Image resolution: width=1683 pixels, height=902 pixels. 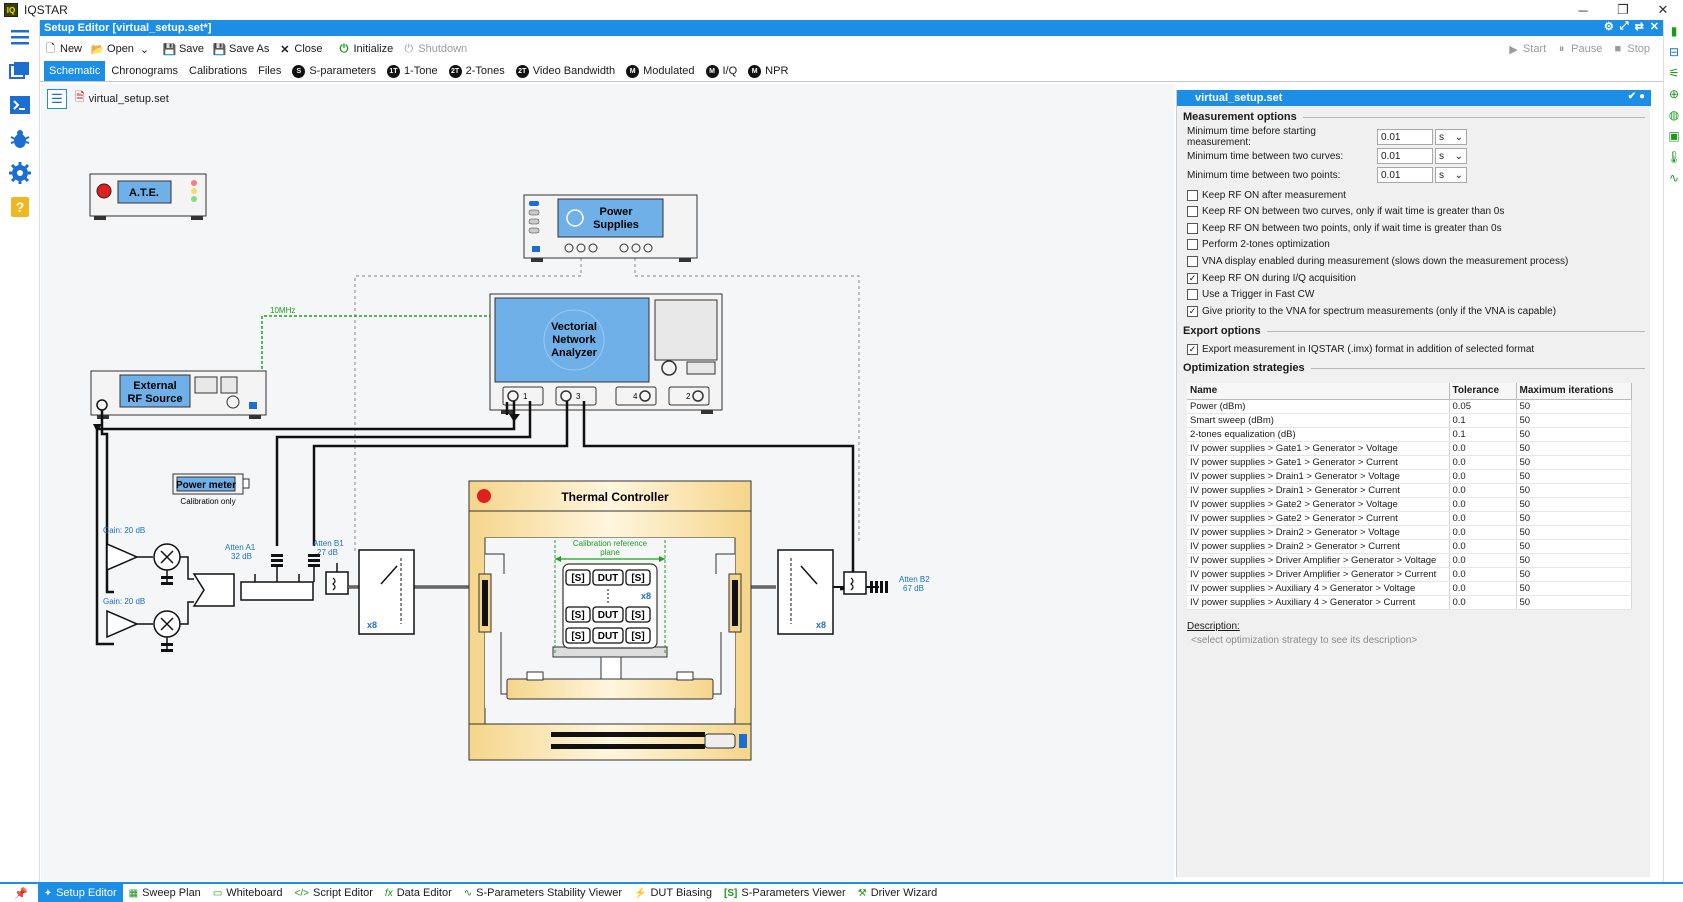 I want to click on console-button, so click(x=20, y=105).